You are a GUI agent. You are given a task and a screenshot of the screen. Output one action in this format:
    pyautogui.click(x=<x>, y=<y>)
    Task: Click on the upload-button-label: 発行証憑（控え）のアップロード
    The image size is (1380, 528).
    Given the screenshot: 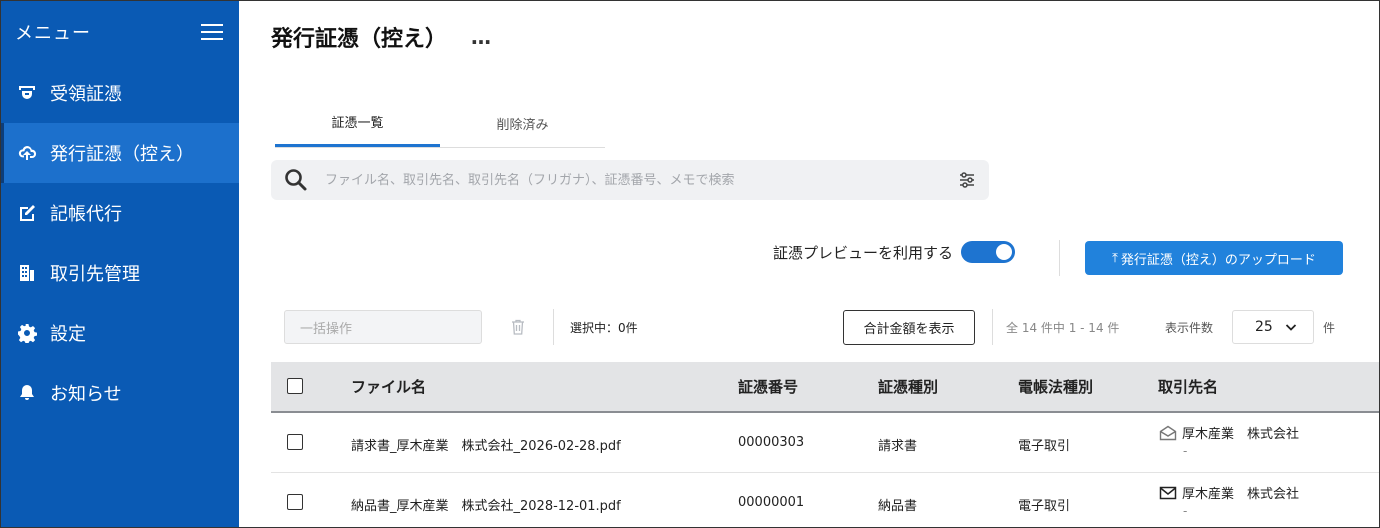 What is the action you would take?
    pyautogui.click(x=1218, y=260)
    